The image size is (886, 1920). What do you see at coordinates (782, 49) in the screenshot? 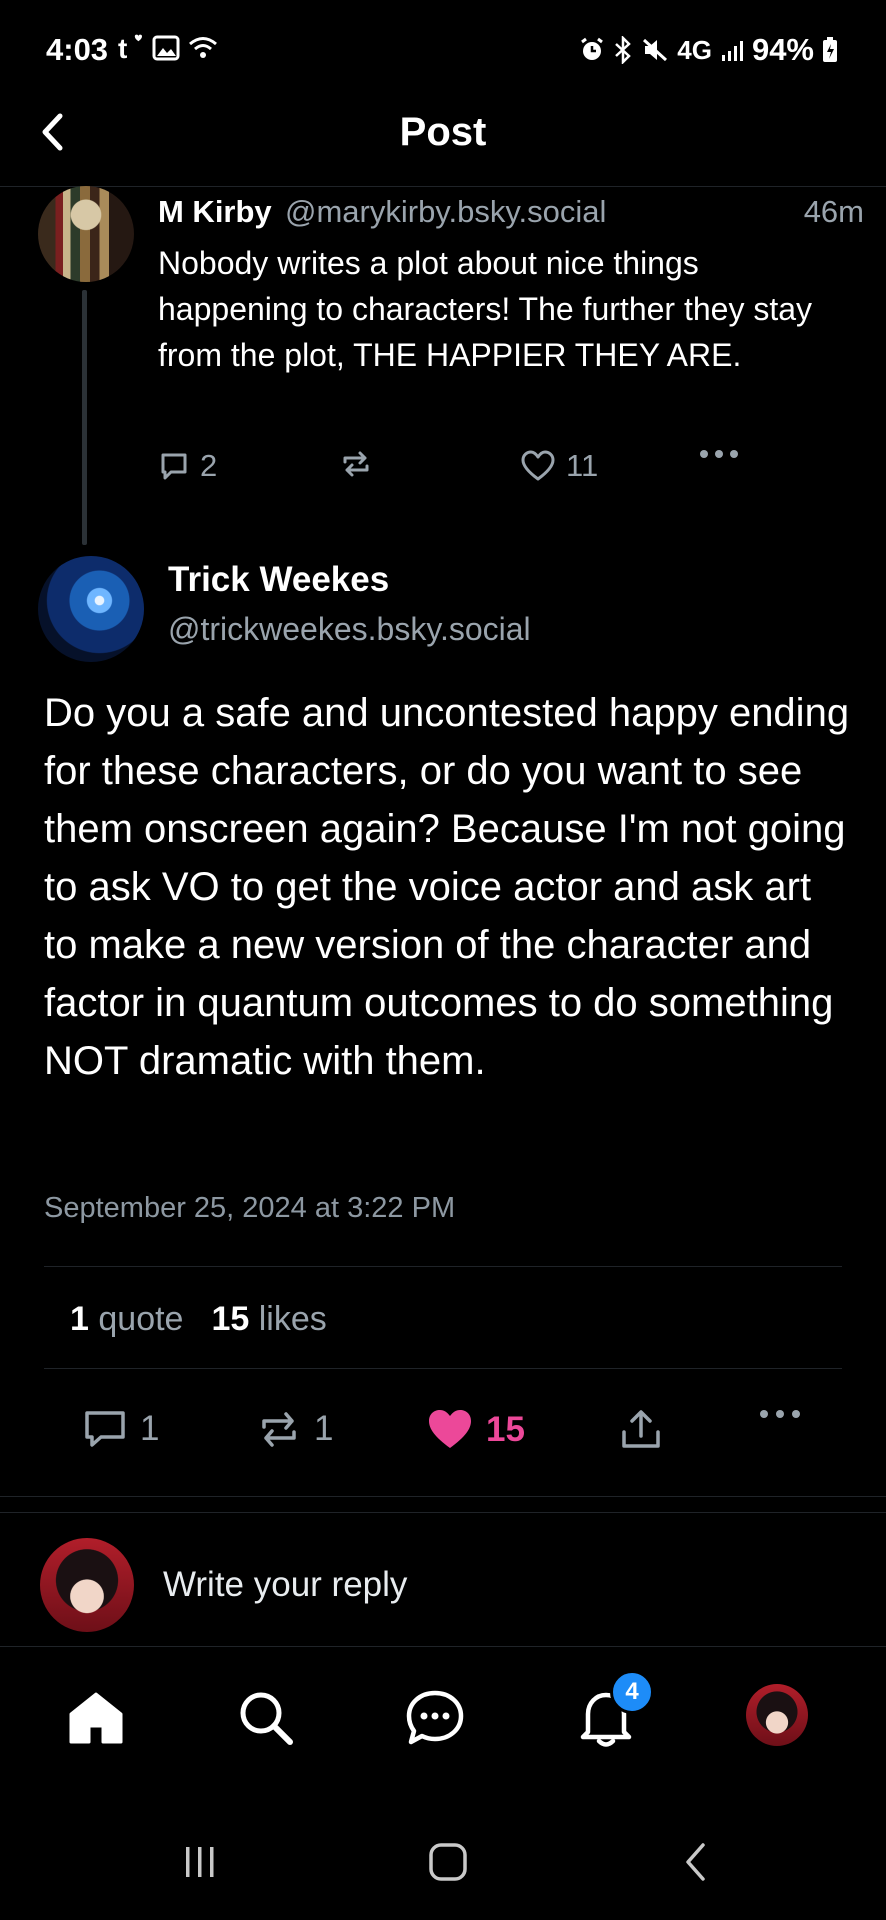
I see `battery-percent: 94%` at bounding box center [782, 49].